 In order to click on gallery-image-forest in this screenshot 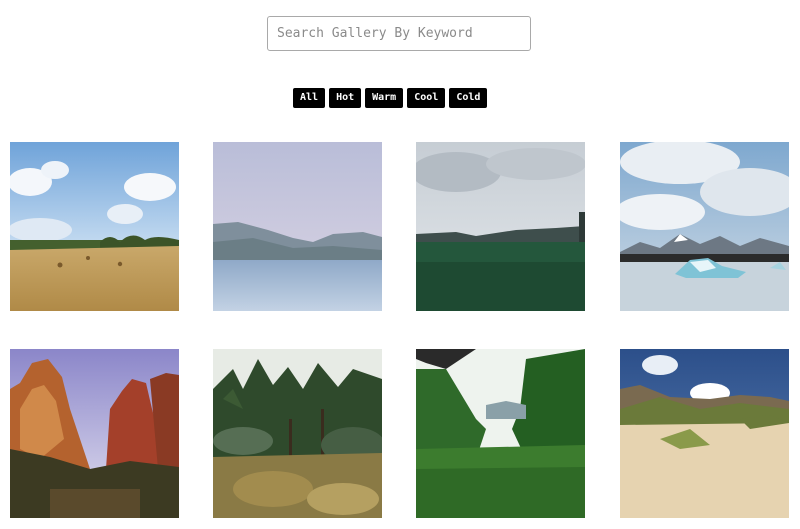, I will do `click(500, 433)`.